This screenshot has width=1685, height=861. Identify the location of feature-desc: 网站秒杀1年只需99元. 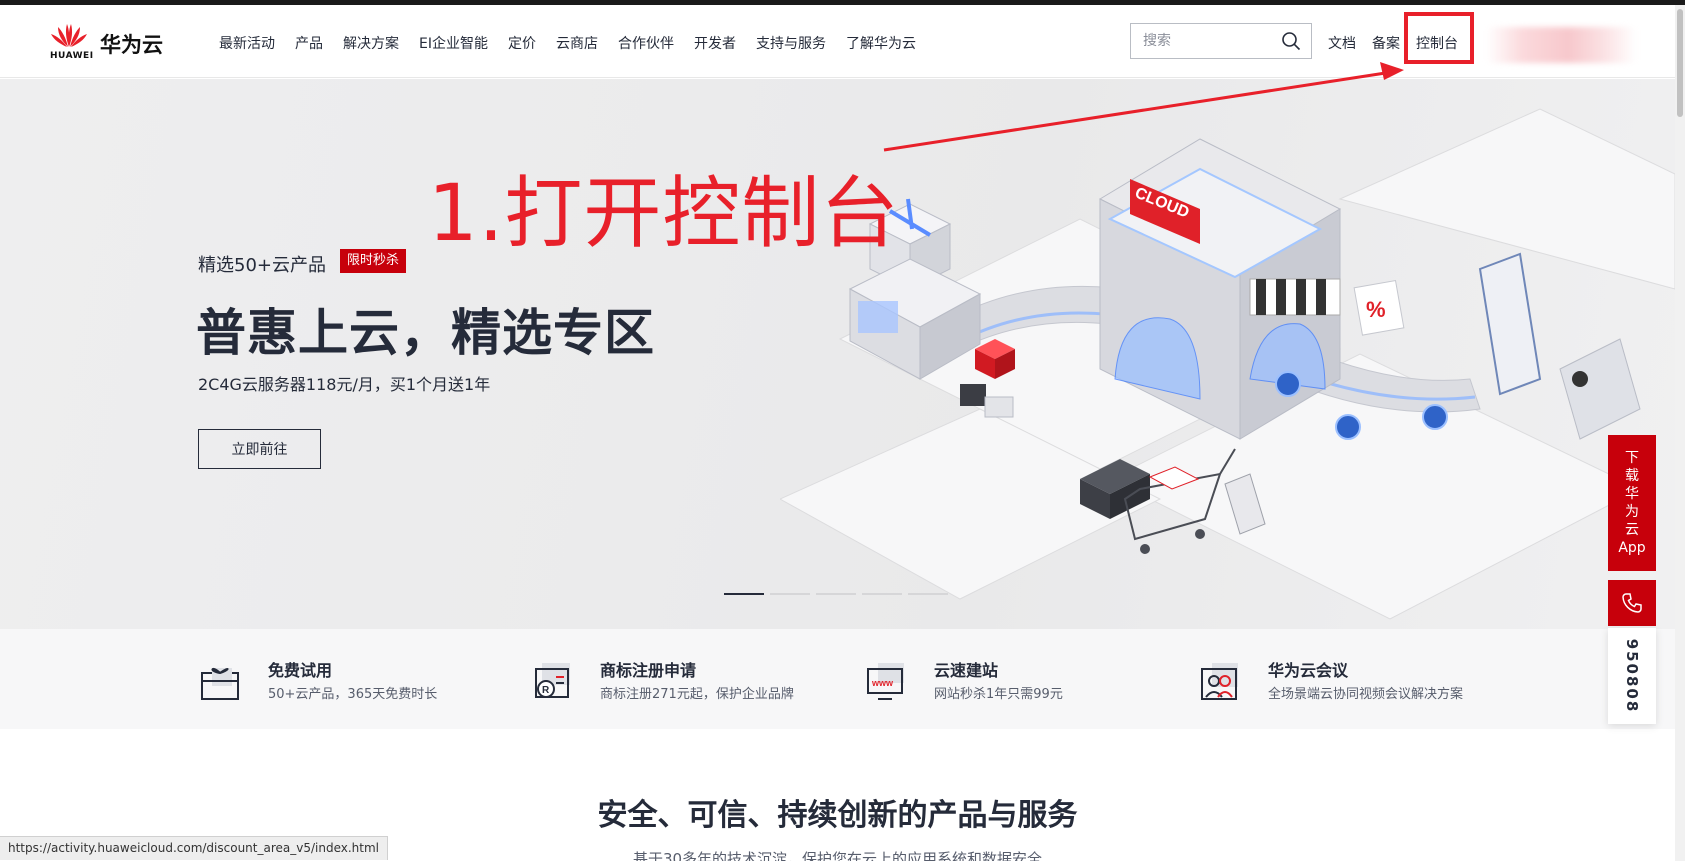
(998, 694).